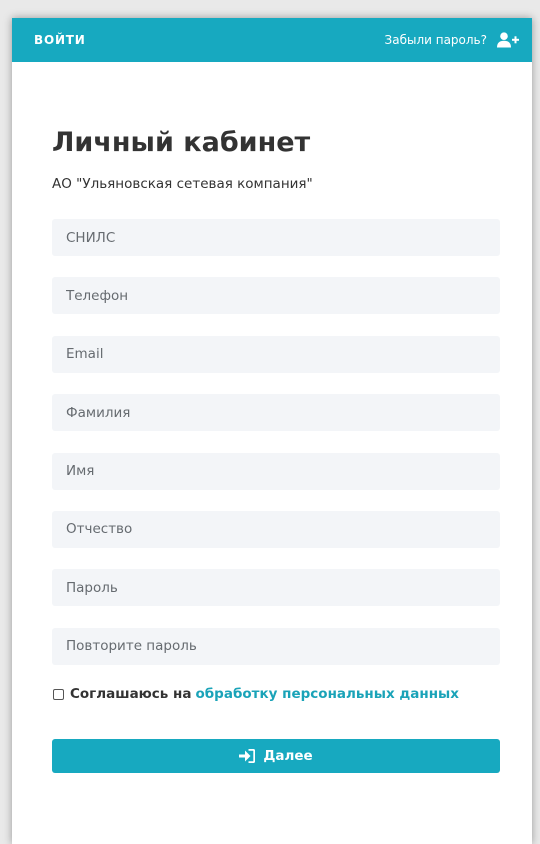  I want to click on user-plus-icon, so click(508, 40).